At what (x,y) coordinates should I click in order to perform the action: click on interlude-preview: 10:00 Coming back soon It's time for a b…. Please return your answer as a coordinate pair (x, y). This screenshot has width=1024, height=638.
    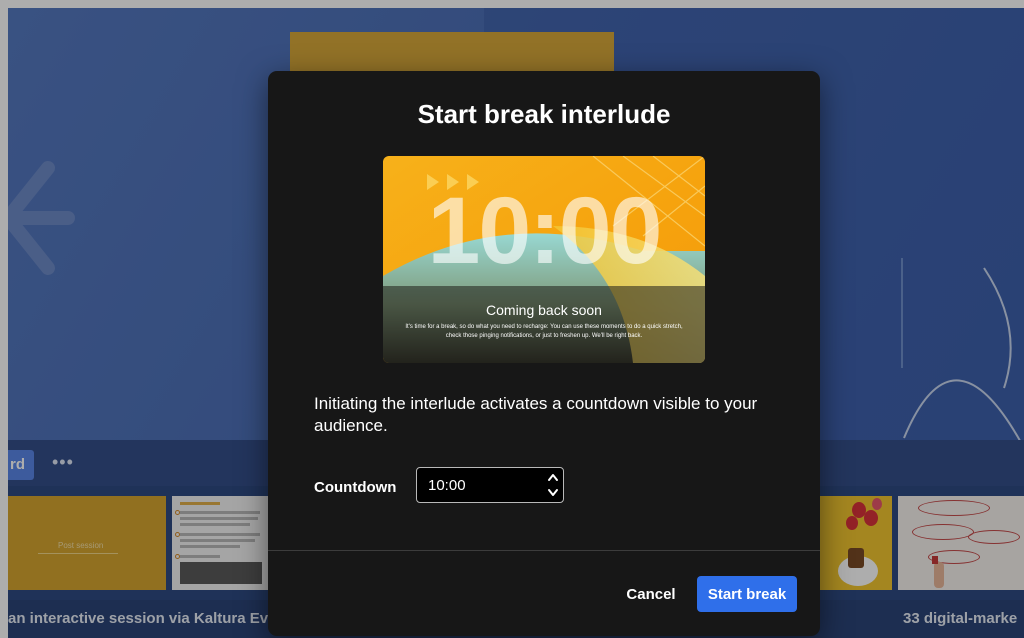
    Looking at the image, I should click on (544, 259).